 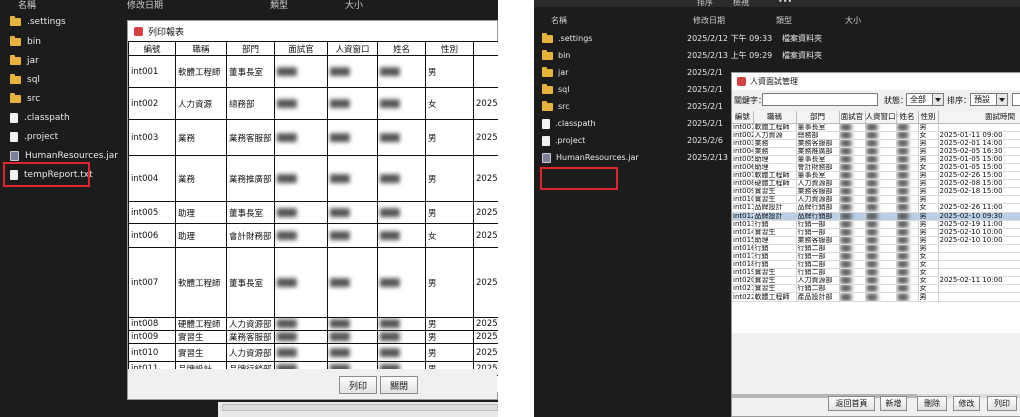 I want to click on explorer-item-sql: sql, so click(x=25, y=80).